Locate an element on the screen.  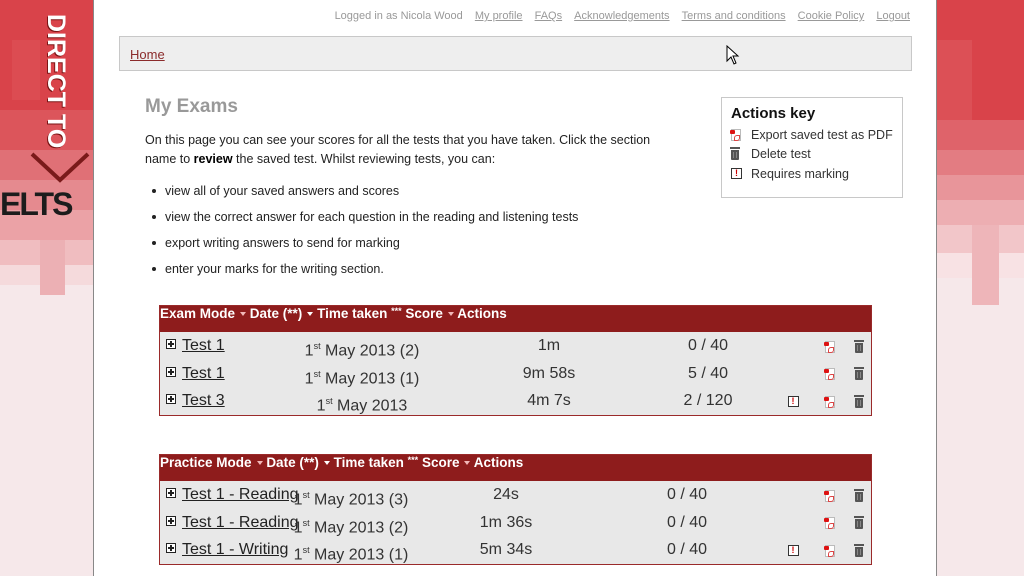
page-title: My Exams is located at coordinates (191, 106).